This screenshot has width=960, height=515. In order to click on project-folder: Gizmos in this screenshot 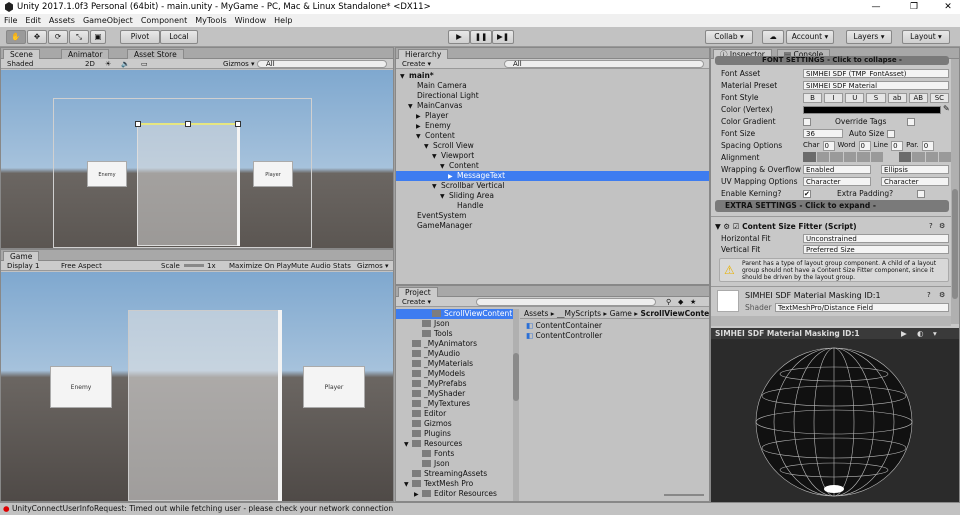, I will do `click(455, 424)`.